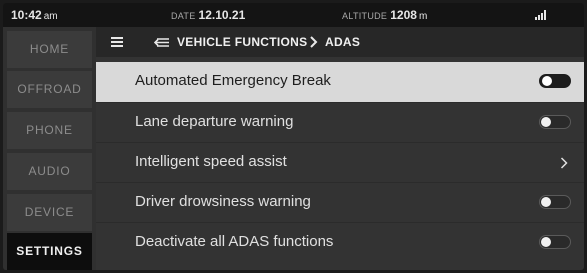  I want to click on setting-row-deactivate-all-adas: Deactivate all ADAS functions, so click(340, 242).